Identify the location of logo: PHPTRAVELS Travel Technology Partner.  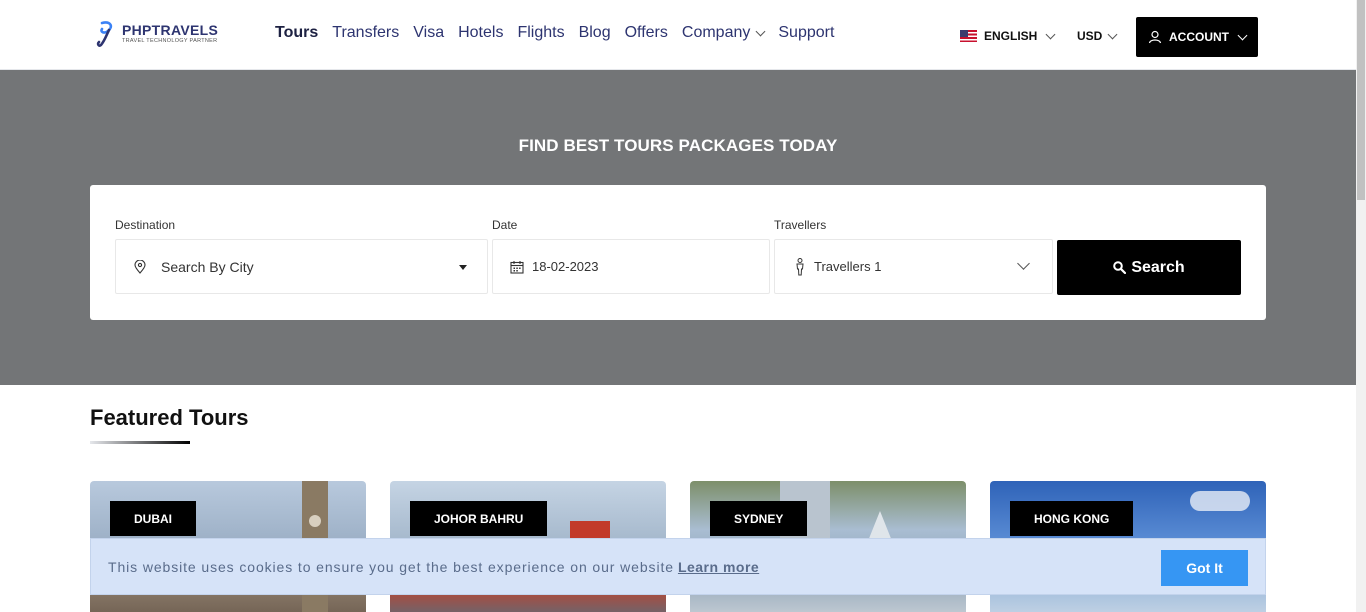
(157, 34).